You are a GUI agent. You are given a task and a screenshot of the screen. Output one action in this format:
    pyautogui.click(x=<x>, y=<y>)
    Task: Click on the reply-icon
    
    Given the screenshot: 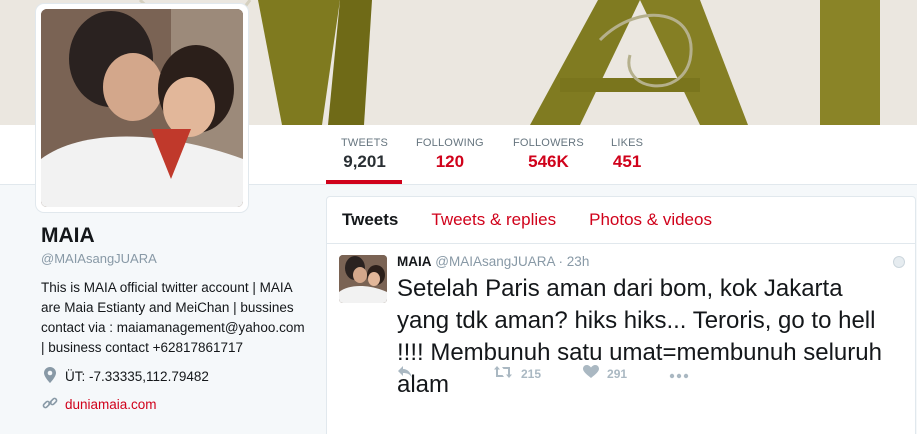 What is the action you would take?
    pyautogui.click(x=405, y=373)
    